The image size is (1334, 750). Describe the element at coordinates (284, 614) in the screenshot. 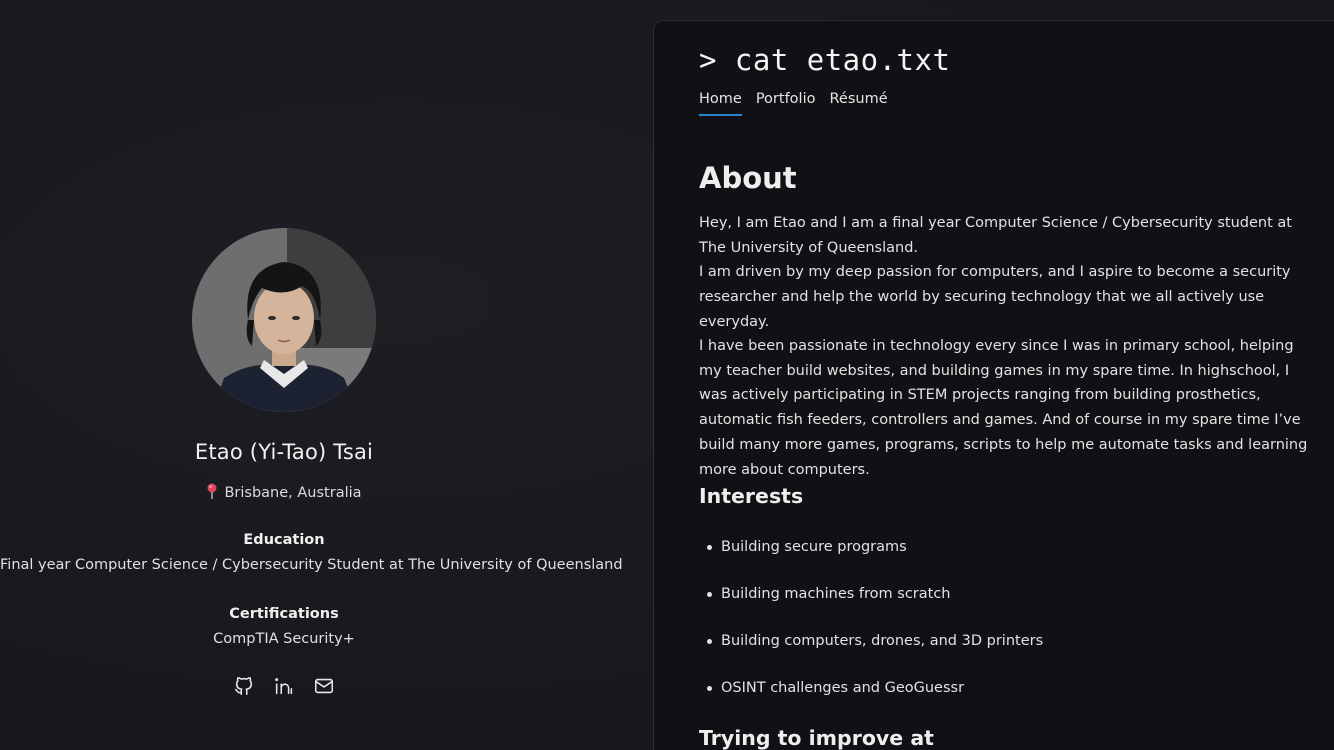

I see `certifications-label: Certifications` at that location.